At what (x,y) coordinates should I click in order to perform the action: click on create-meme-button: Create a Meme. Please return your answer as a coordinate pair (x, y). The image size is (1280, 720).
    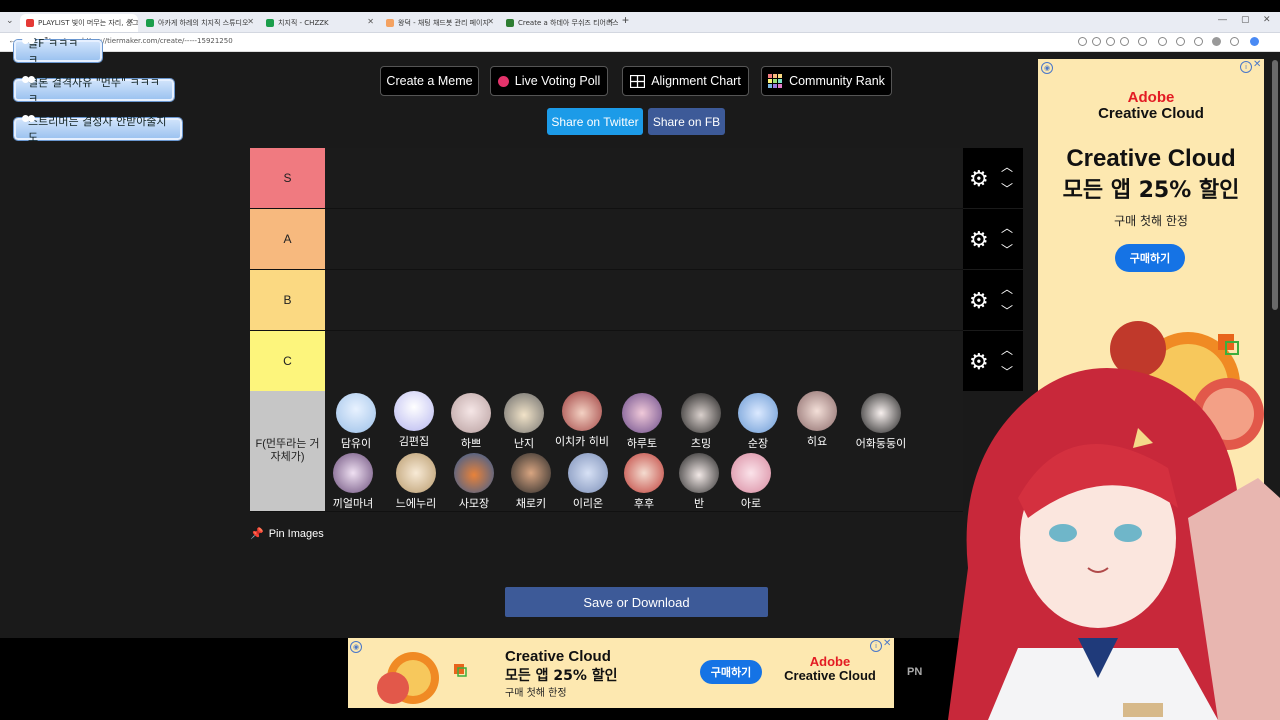
    Looking at the image, I should click on (429, 81).